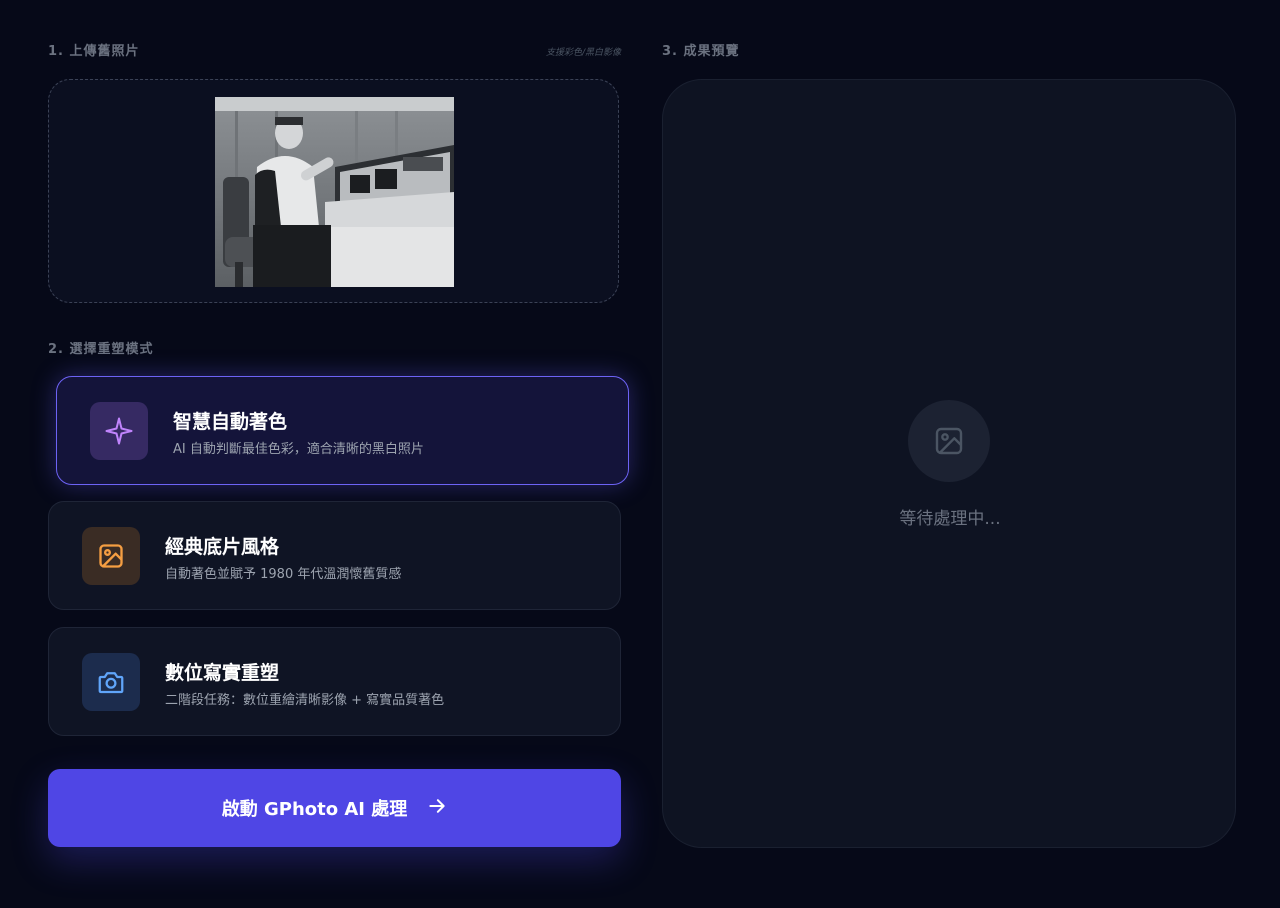 Image resolution: width=1280 pixels, height=908 pixels. What do you see at coordinates (111, 682) in the screenshot?
I see `camera-icon` at bounding box center [111, 682].